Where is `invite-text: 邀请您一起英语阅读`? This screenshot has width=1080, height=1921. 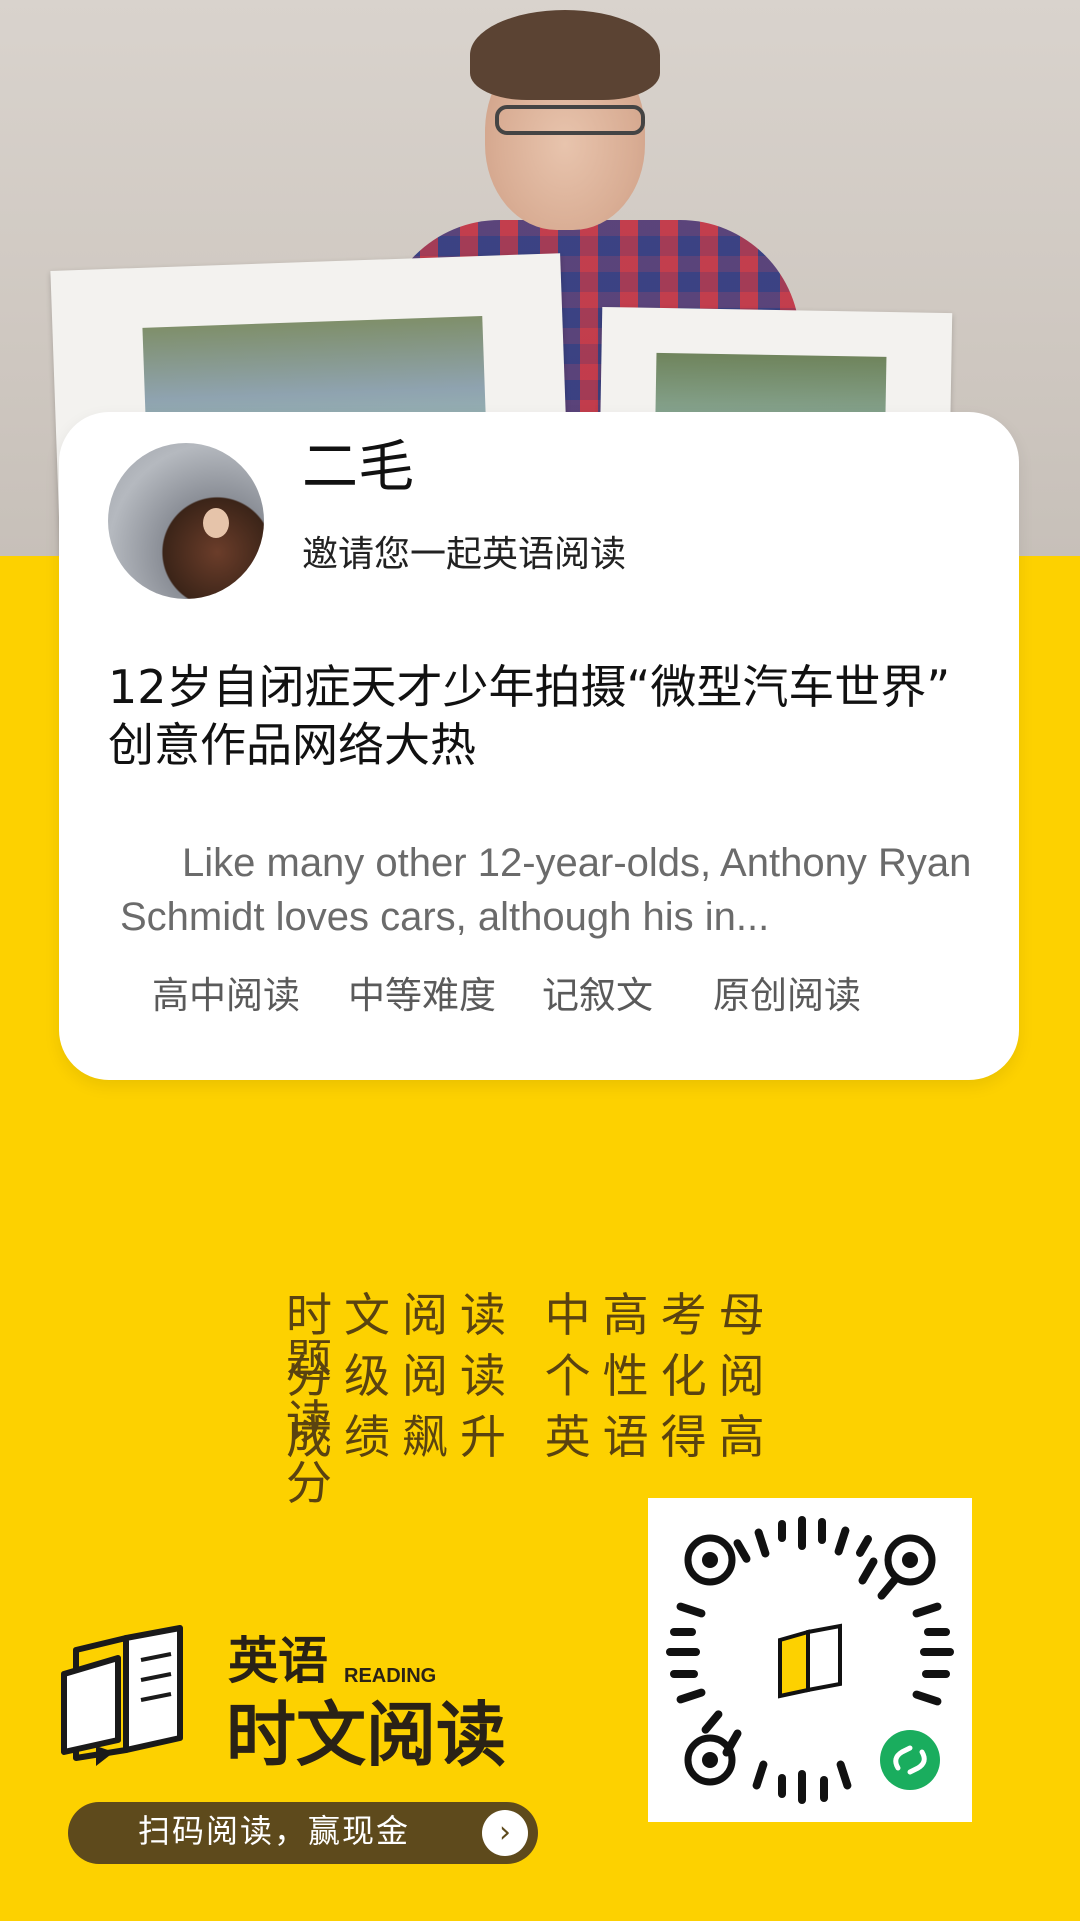 invite-text: 邀请您一起英语阅读 is located at coordinates (464, 554).